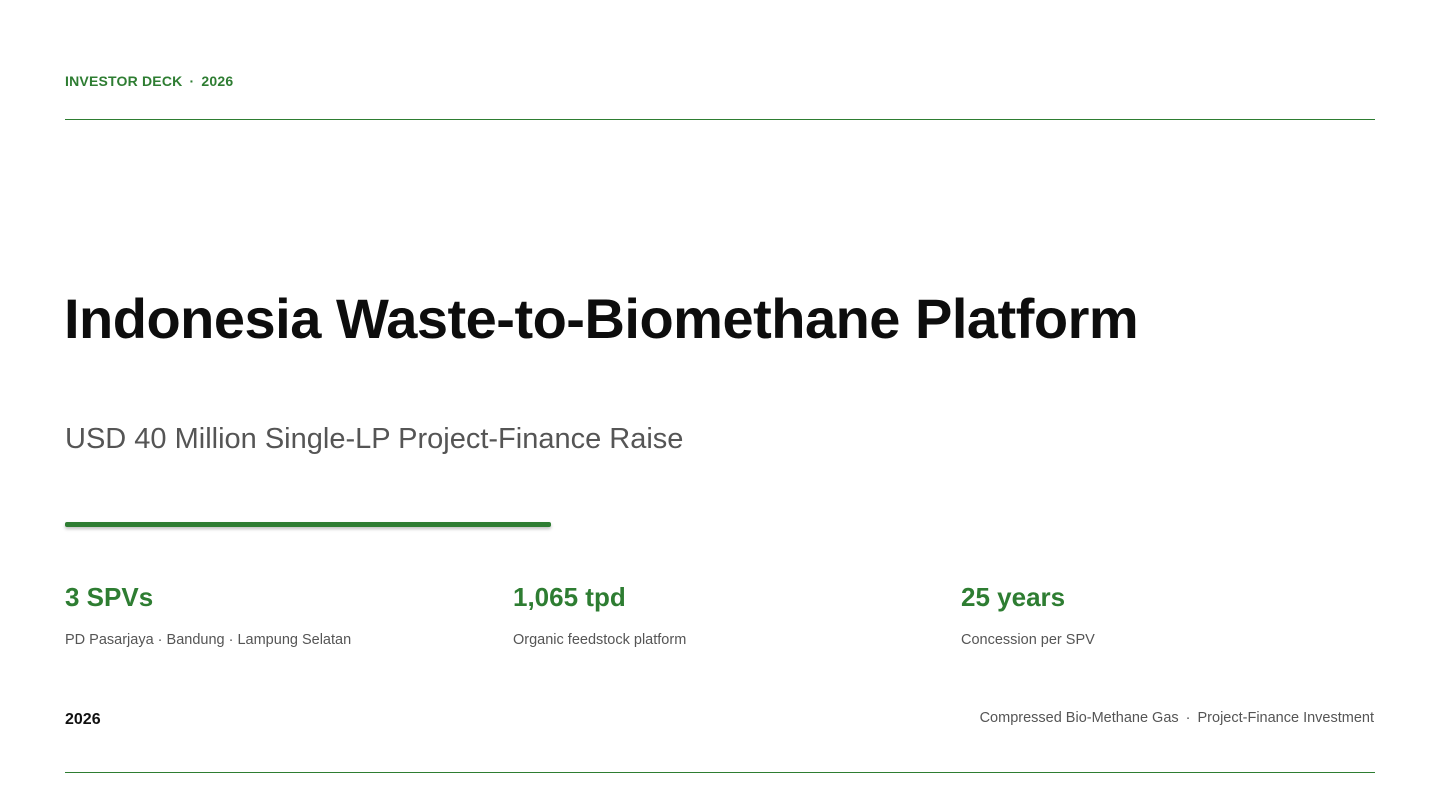 The height and width of the screenshot is (810, 1440). I want to click on footer-right-tag: Project-Finance Investment, so click(1286, 718).